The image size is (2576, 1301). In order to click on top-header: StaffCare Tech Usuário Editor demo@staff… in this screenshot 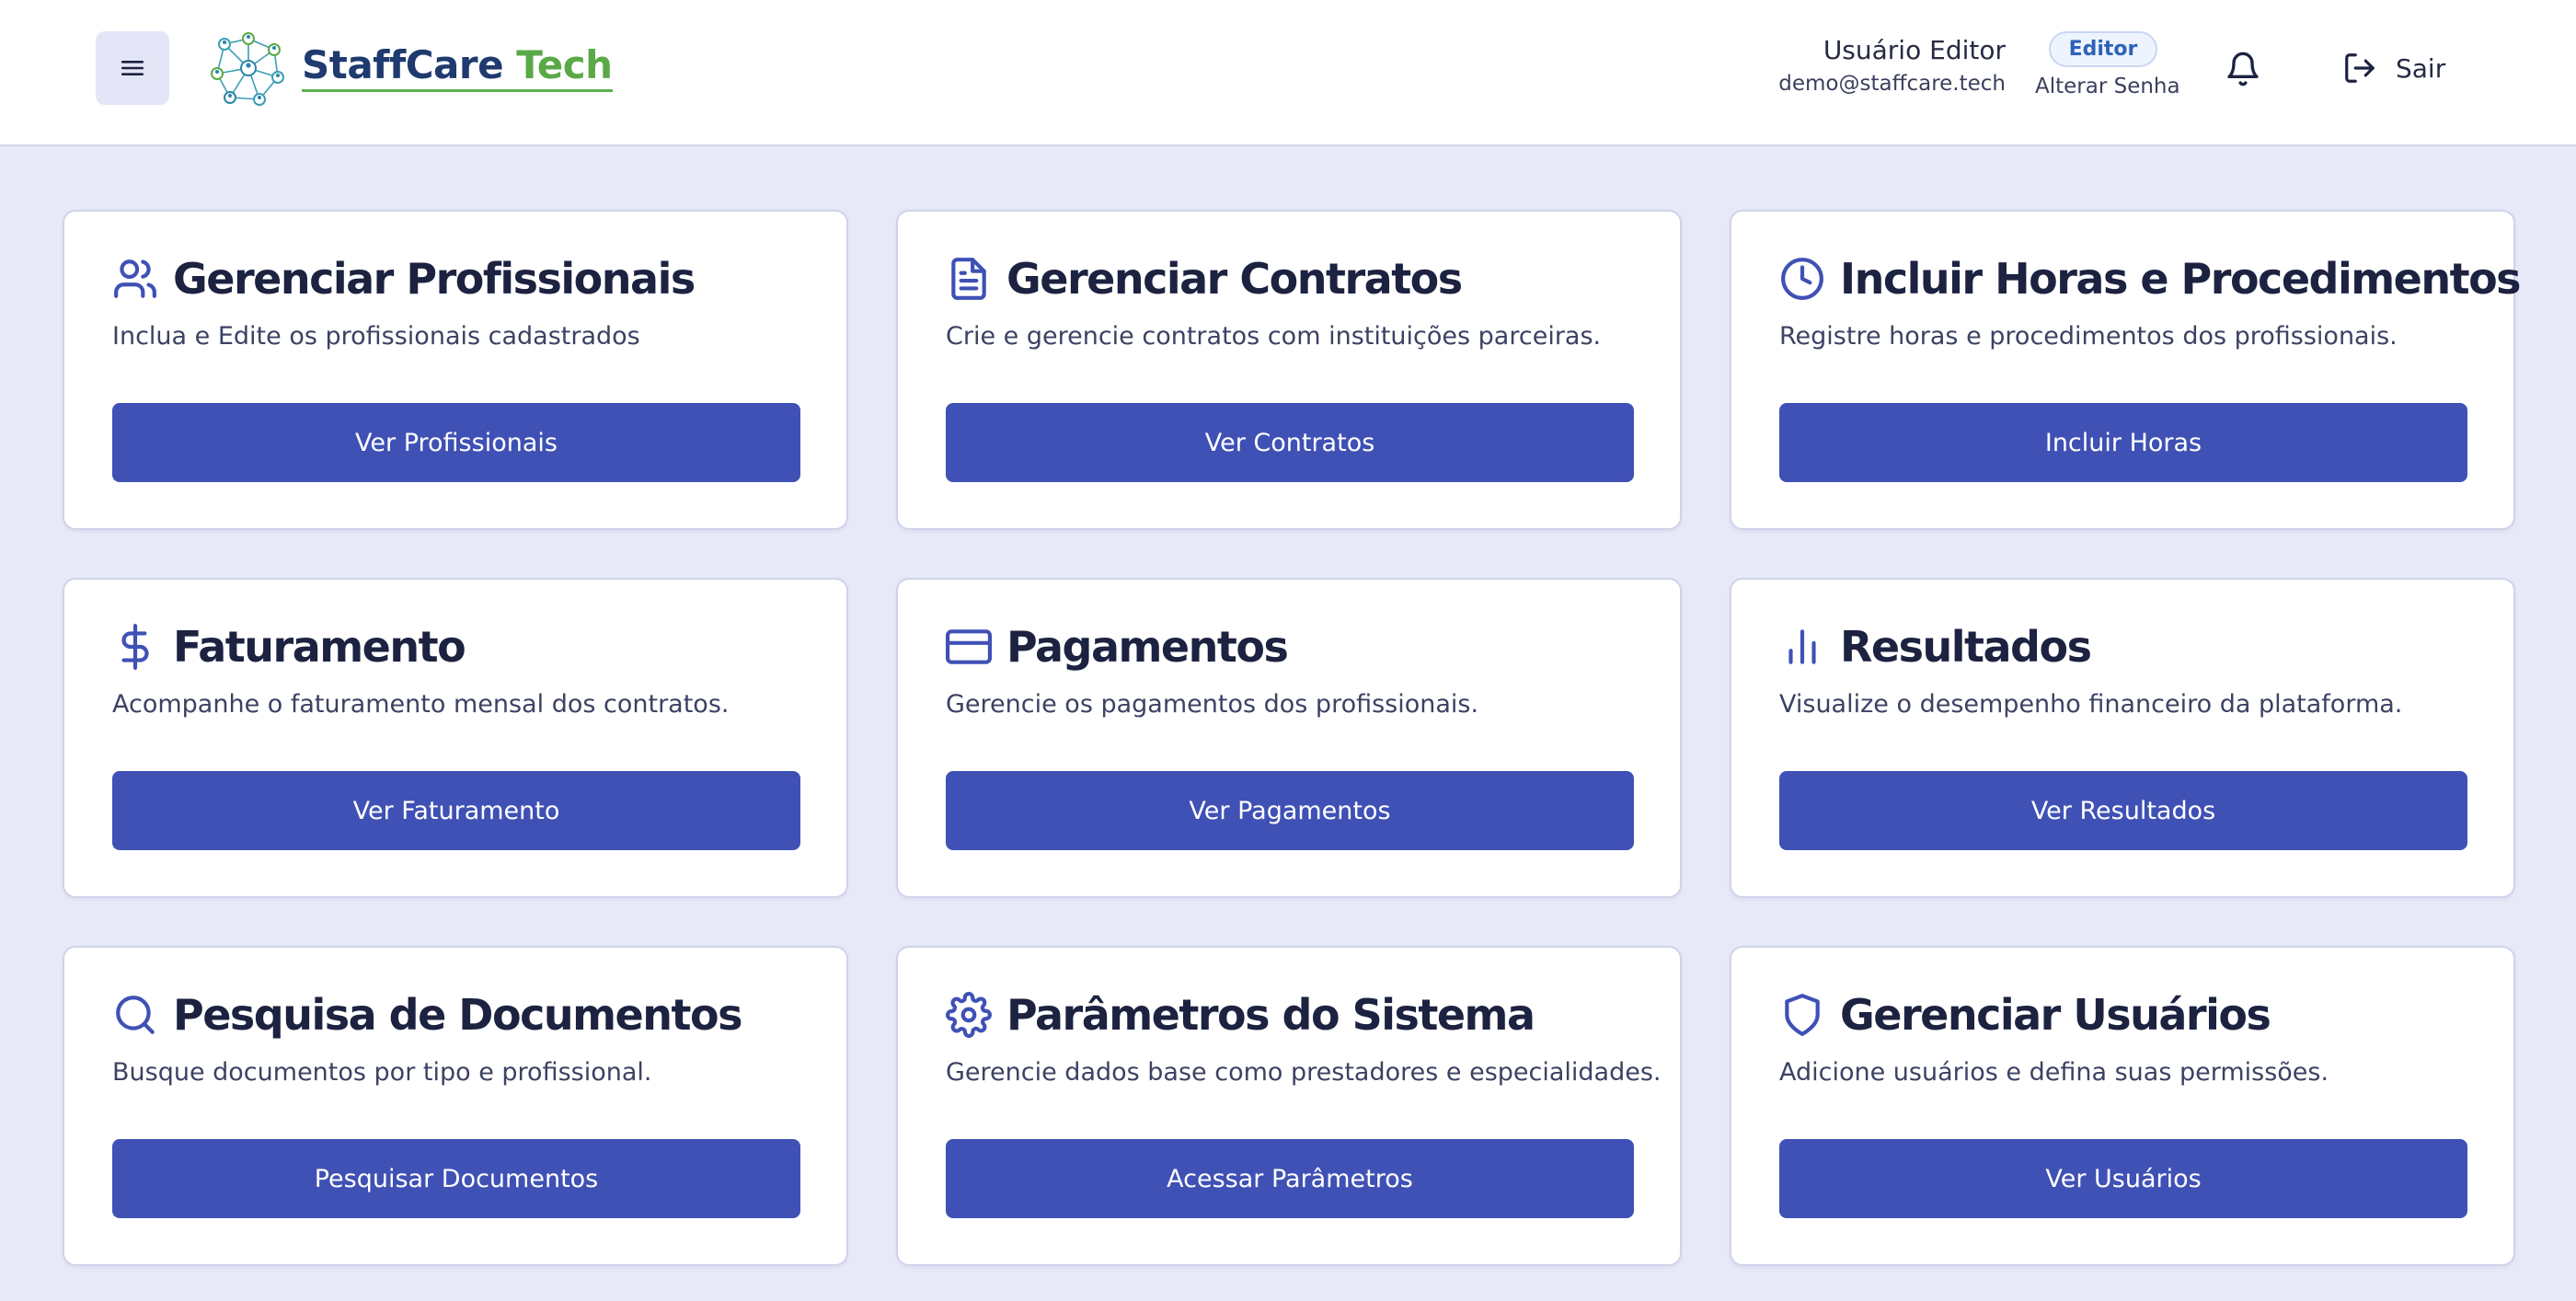, I will do `click(1288, 73)`.